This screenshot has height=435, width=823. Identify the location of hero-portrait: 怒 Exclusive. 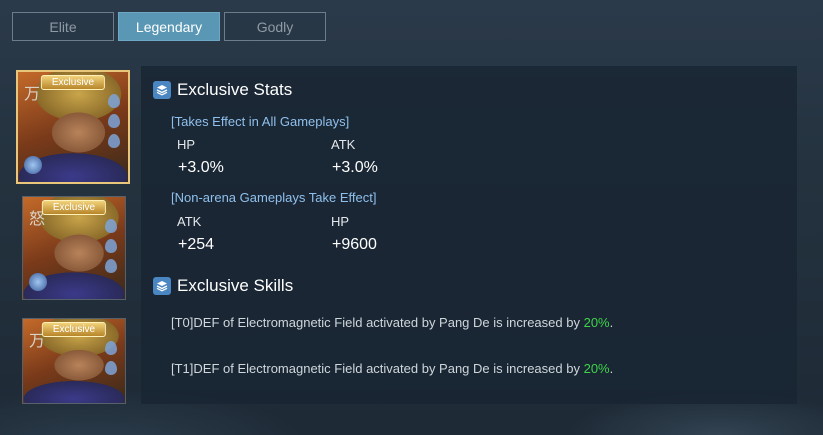
(74, 248).